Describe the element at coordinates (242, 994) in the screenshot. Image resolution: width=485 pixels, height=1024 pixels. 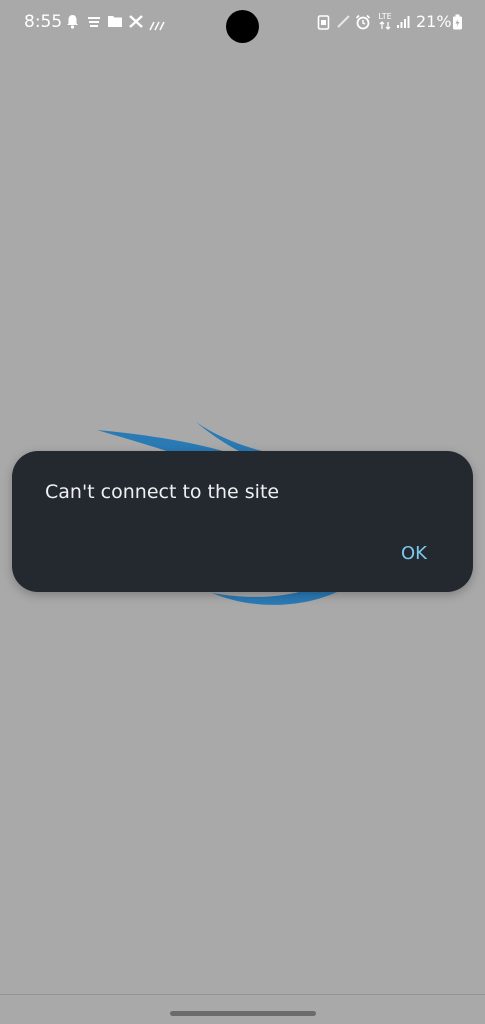
I see `nav-bar-divider` at that location.